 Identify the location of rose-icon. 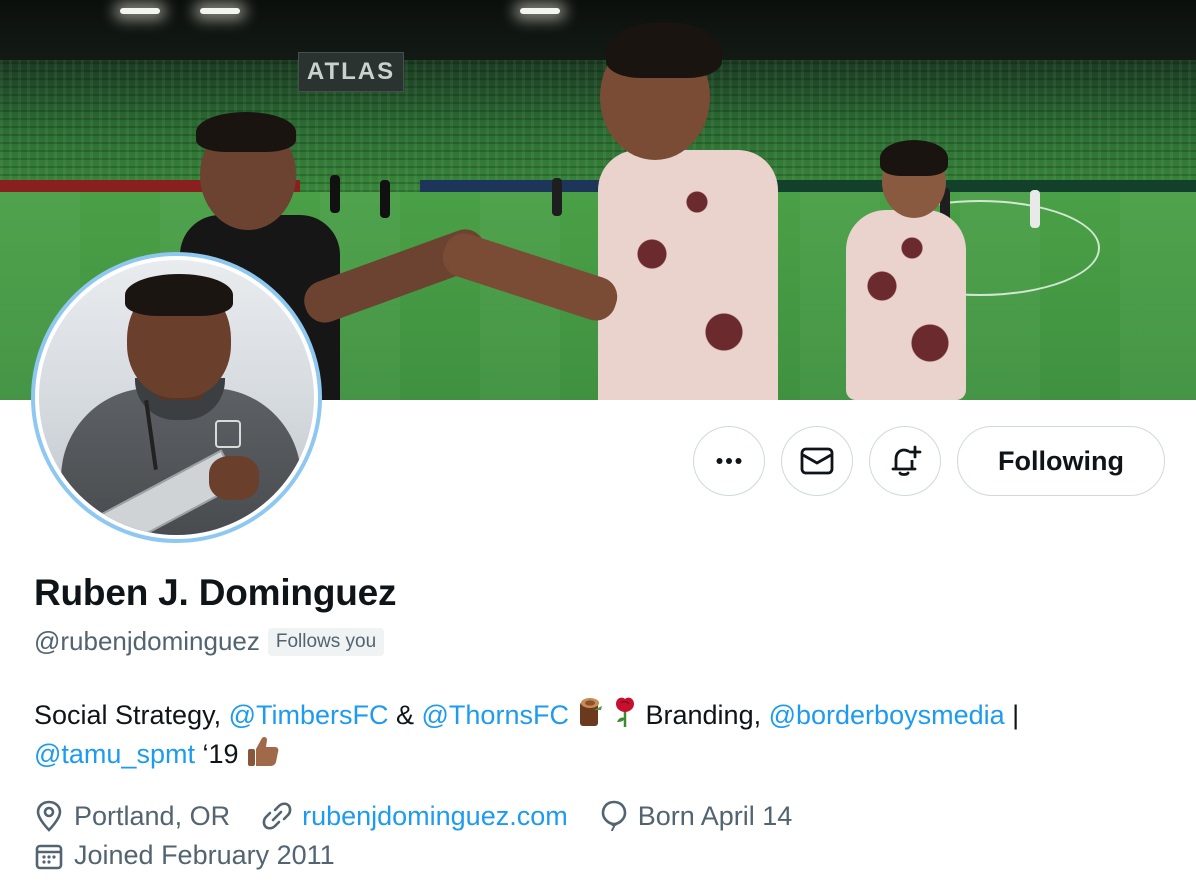
(624, 712).